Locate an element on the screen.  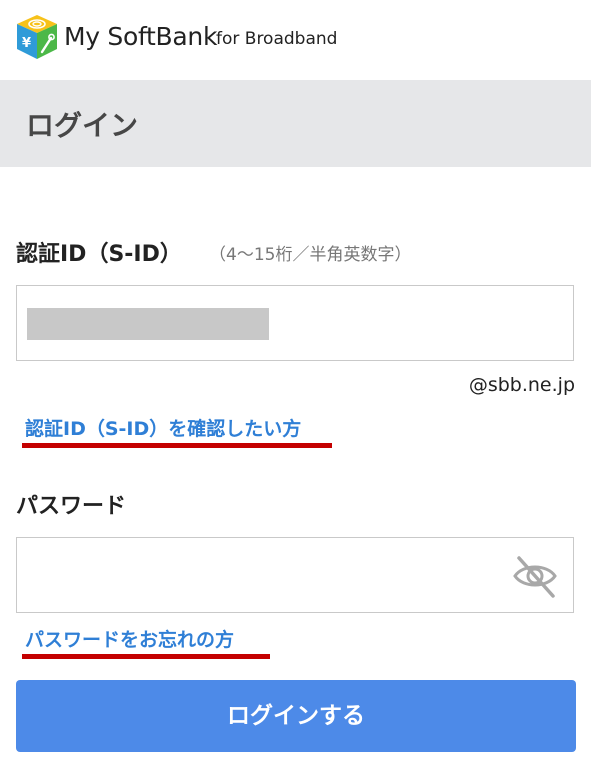
password-help-link: パスワードをお忘れの方 is located at coordinates (129, 638).